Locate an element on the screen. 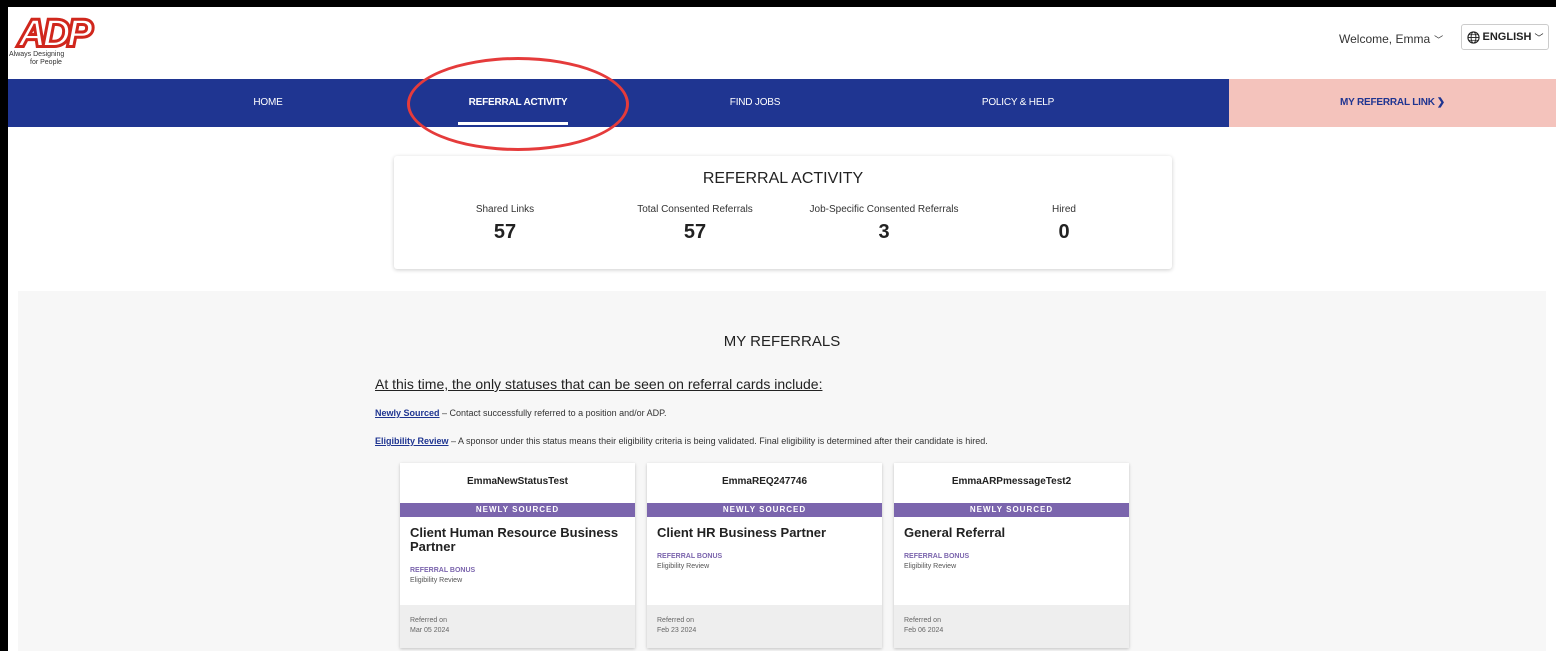 The height and width of the screenshot is (651, 1556). nav-item-referral-activity-label: REFERRAL ACTIVITY is located at coordinates (518, 102).